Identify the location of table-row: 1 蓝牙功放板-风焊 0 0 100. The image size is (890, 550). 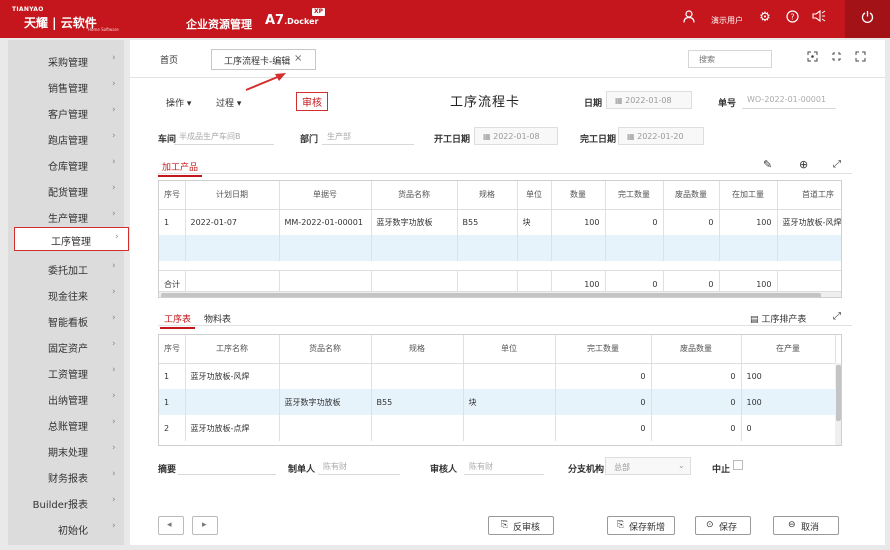
(497, 376).